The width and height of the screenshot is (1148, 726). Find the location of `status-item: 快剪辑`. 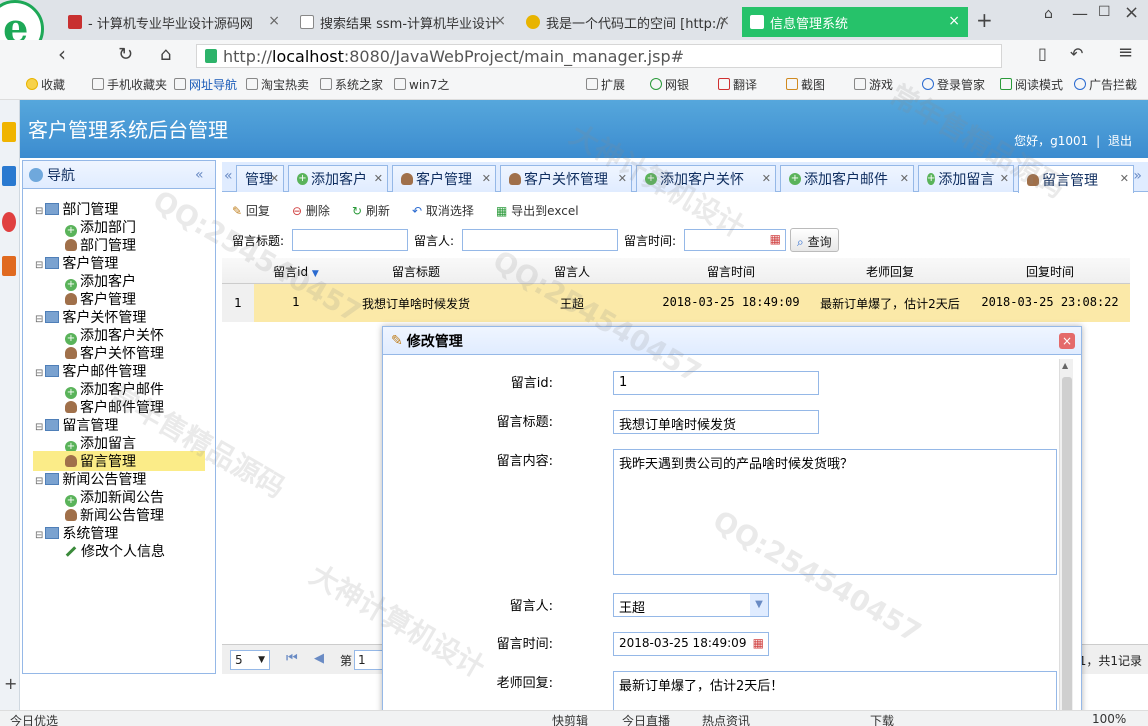

status-item: 快剪辑 is located at coordinates (570, 719).